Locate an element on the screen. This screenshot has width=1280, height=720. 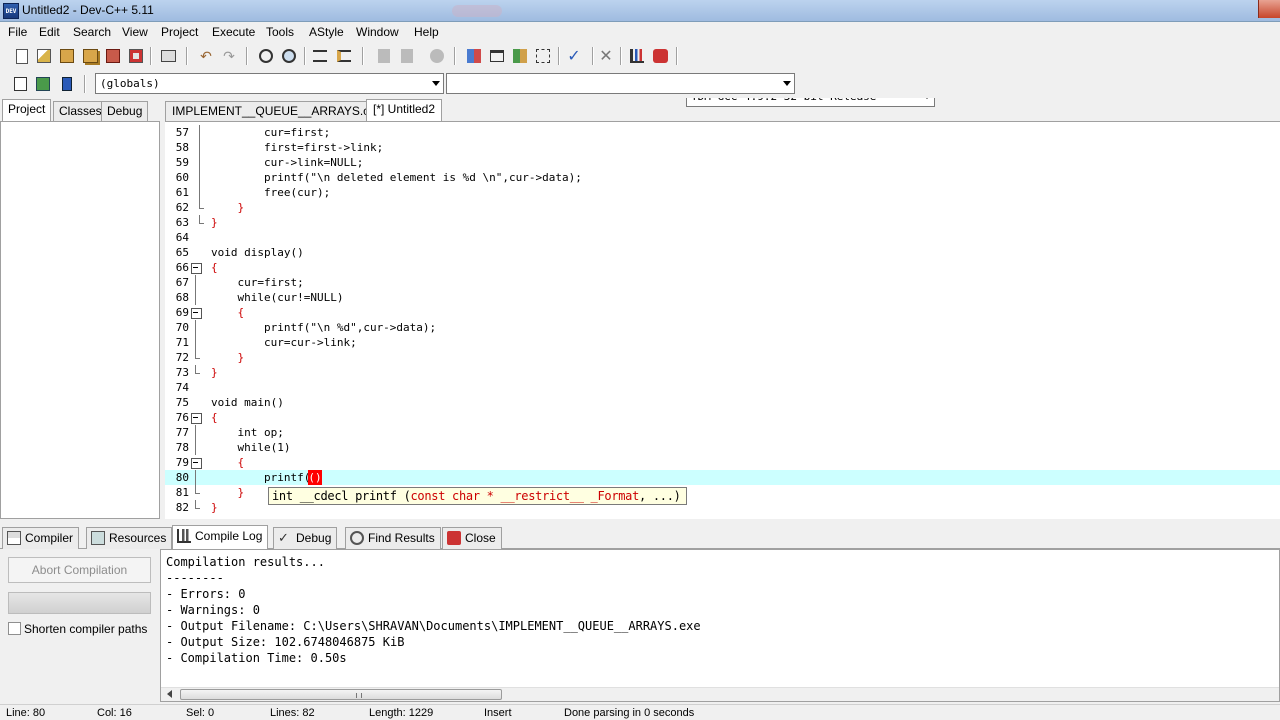
blurred-region is located at coordinates (477, 11).